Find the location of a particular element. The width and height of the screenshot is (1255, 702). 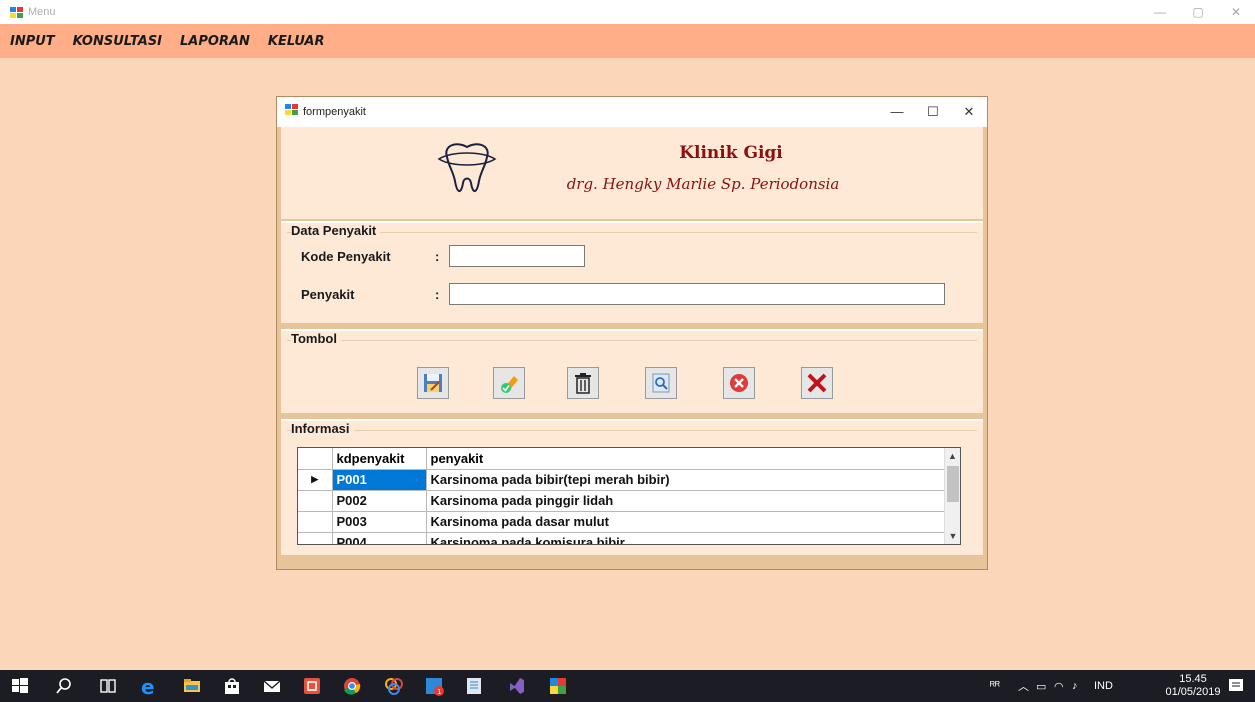

search-button is located at coordinates (661, 383).